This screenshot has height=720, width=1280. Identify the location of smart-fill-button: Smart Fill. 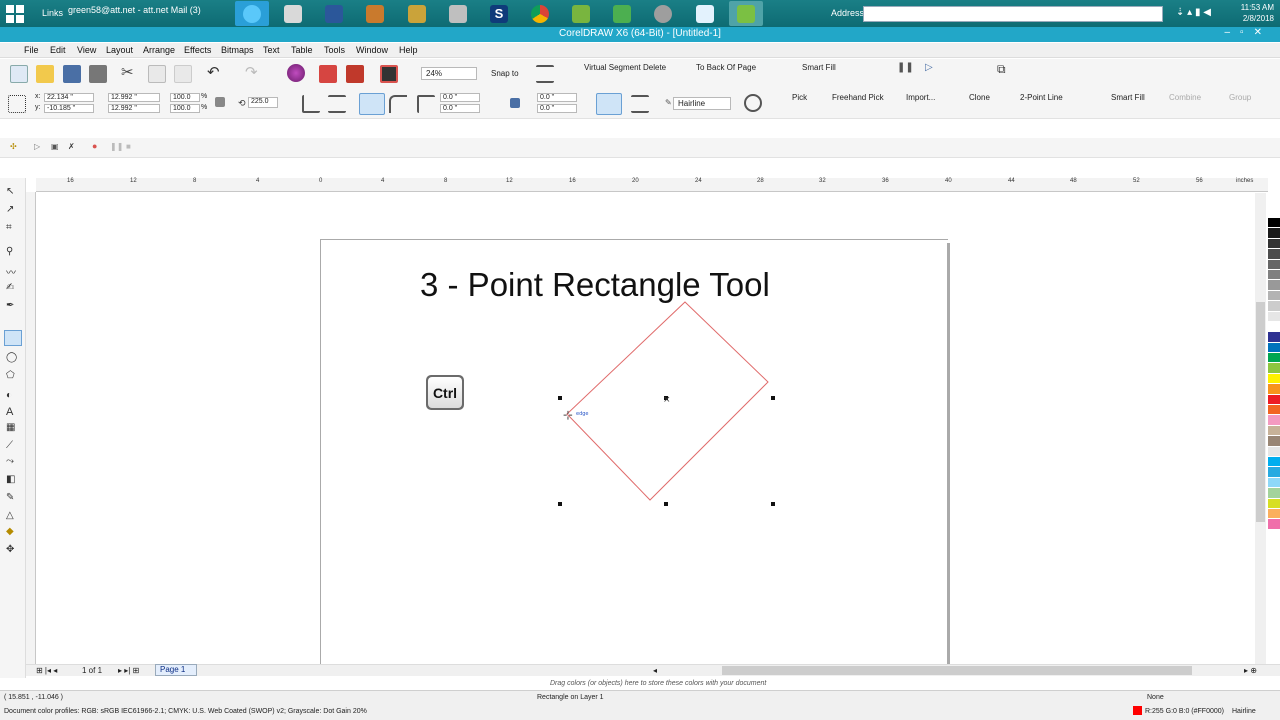
(819, 67).